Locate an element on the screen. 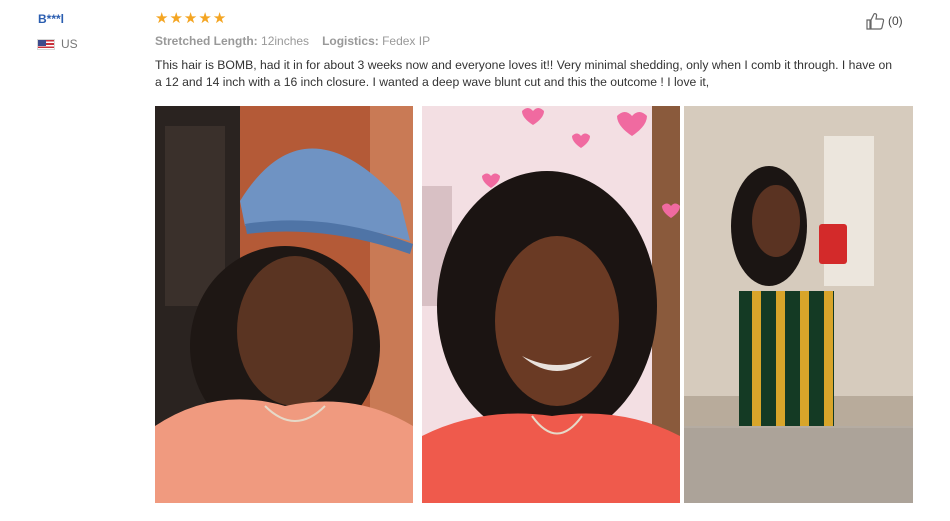 The width and height of the screenshot is (950, 521). thumbs-up-icon is located at coordinates (875, 21).